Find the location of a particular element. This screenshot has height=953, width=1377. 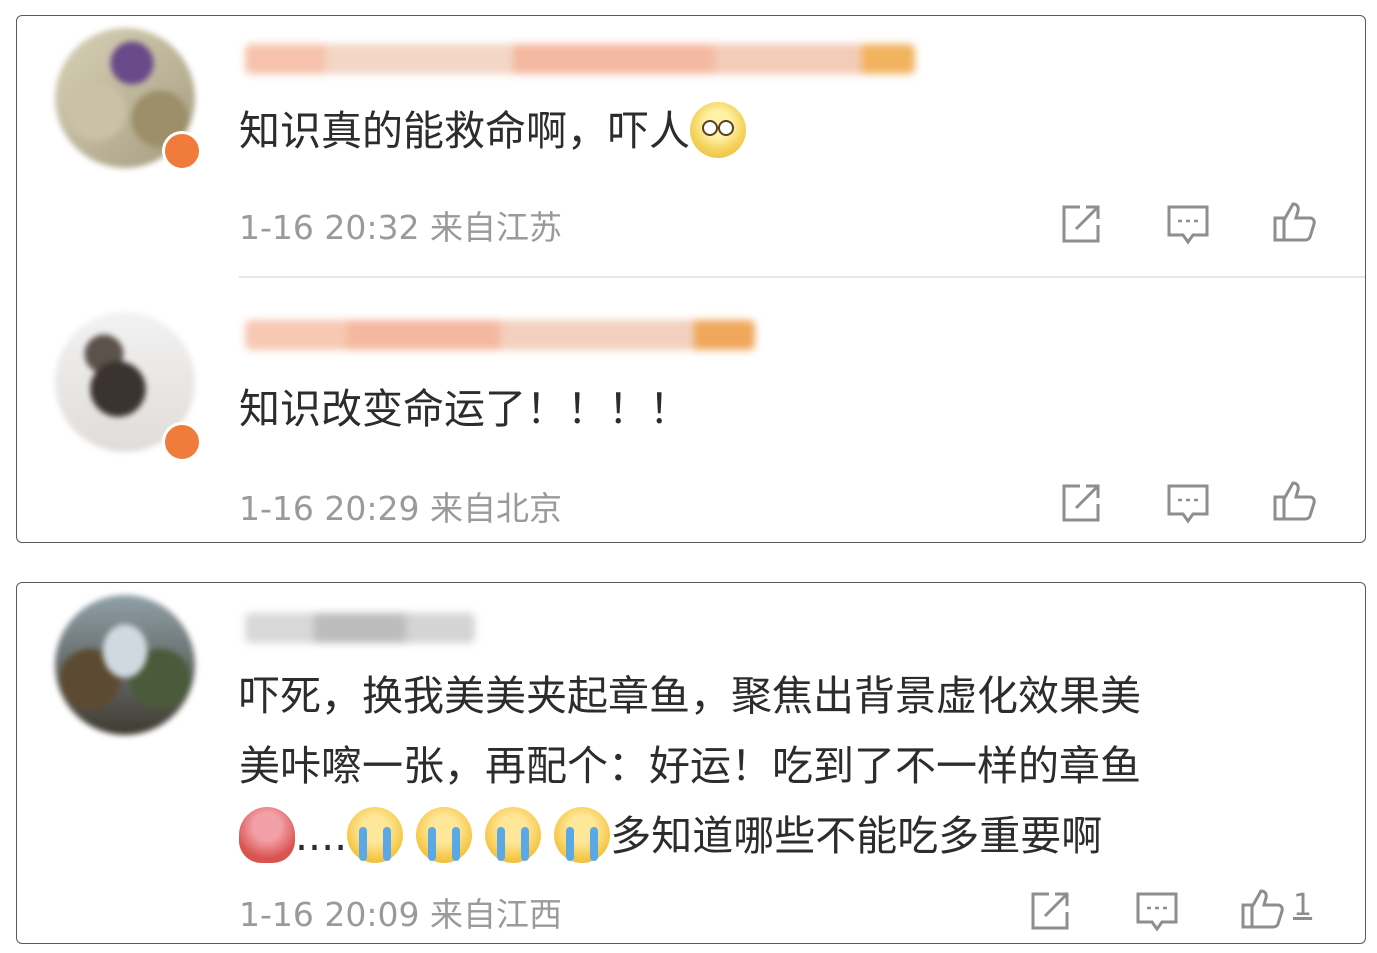

comment-location: 来自江苏 is located at coordinates (496, 227).